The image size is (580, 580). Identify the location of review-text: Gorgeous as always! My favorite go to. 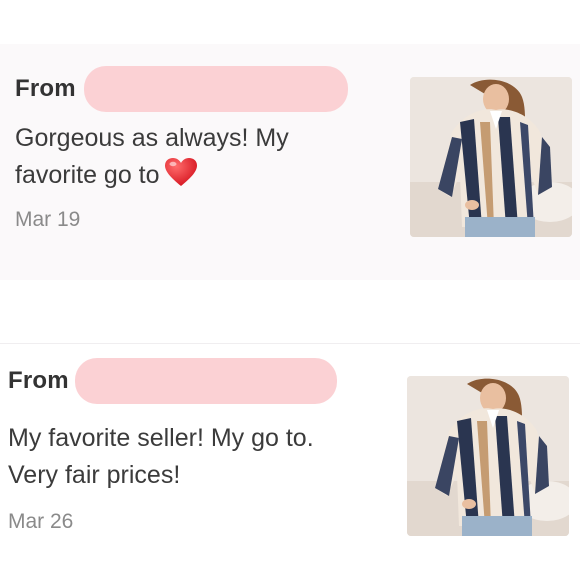
(152, 156).